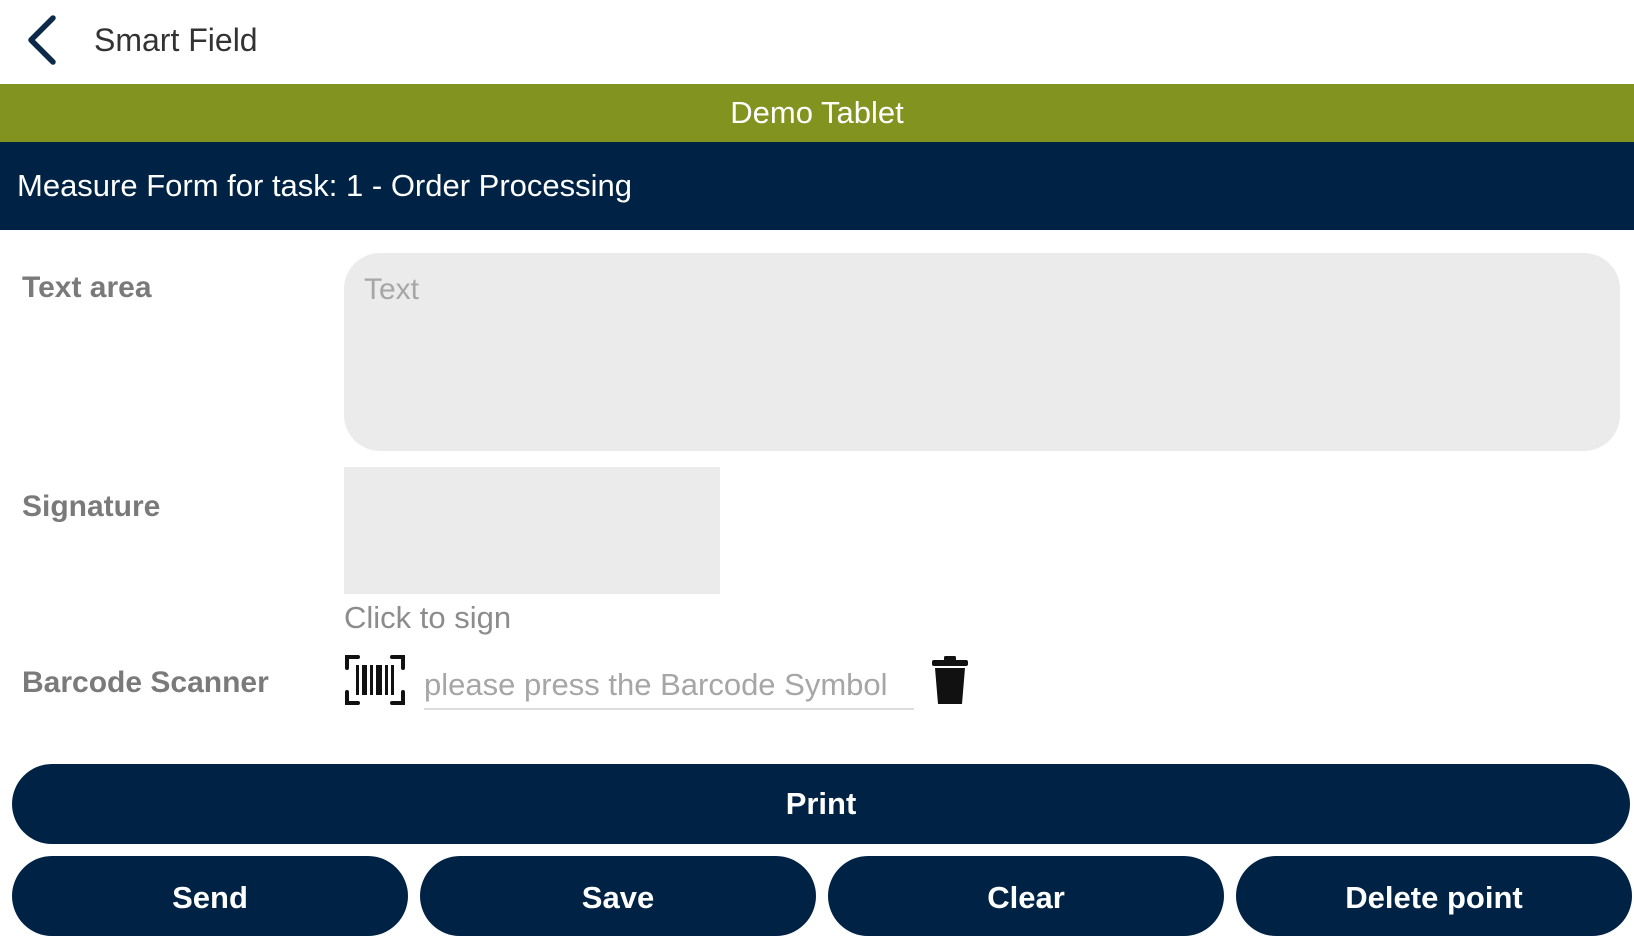  I want to click on clear-button: Clear, so click(1026, 896).